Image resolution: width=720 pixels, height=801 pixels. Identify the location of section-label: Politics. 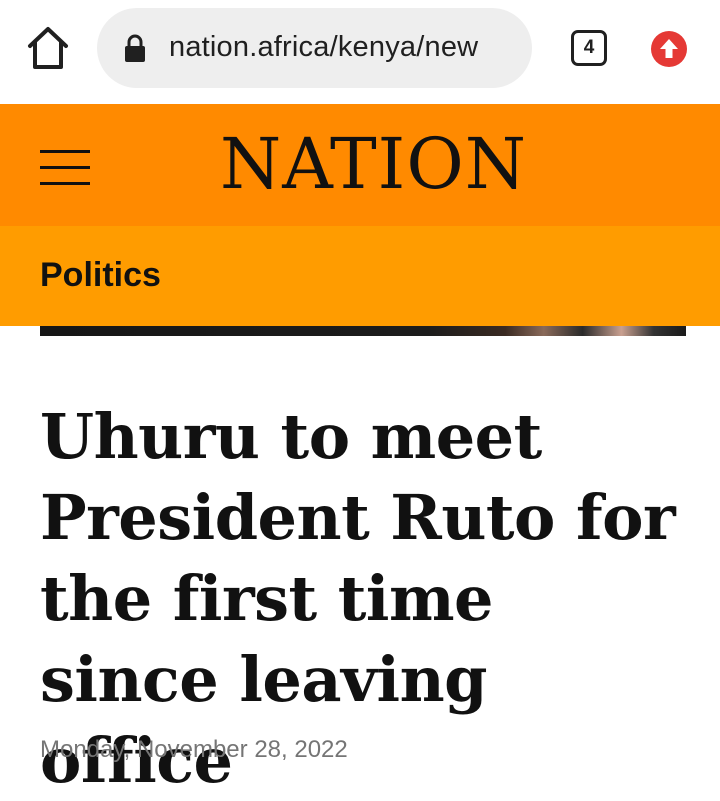
(100, 275).